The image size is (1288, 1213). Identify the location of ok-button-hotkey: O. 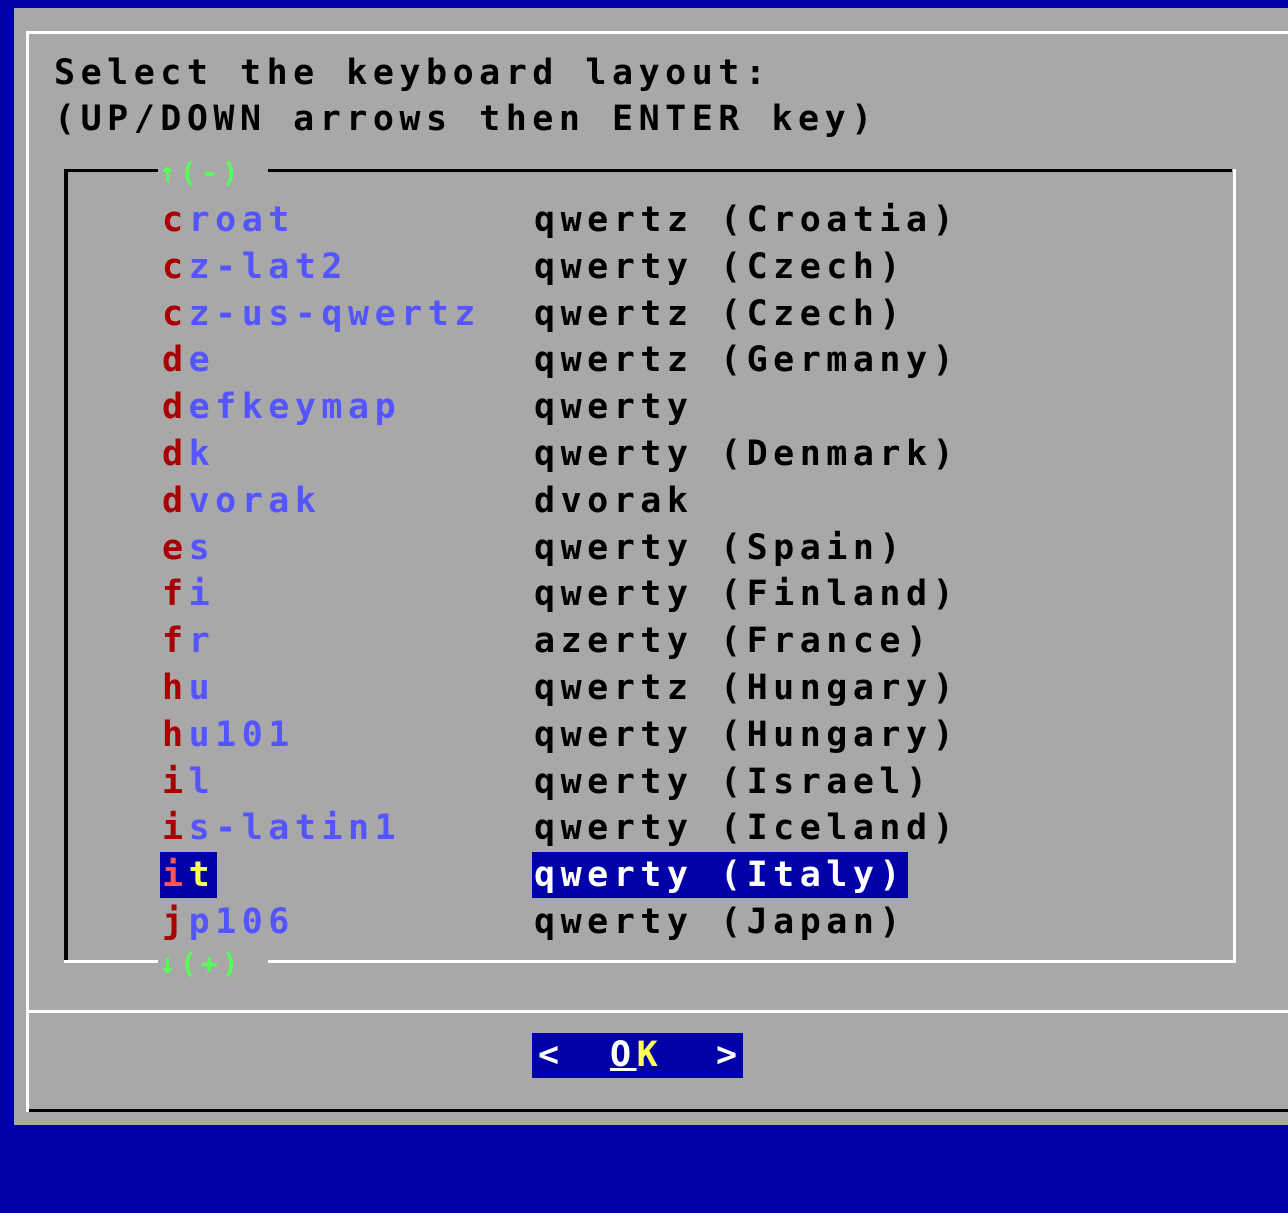
(623, 1055).